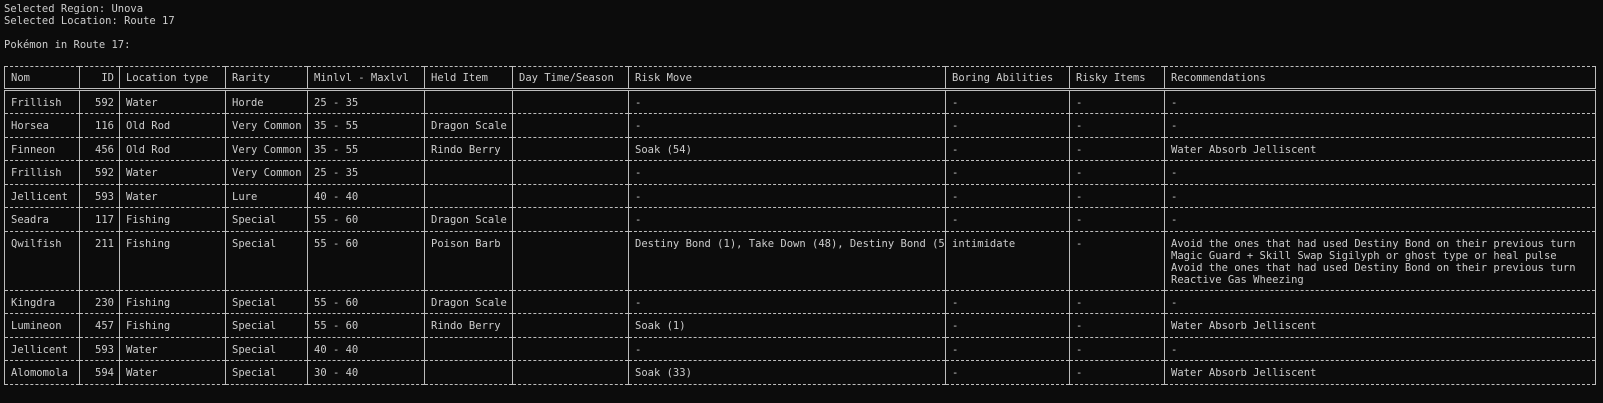 The height and width of the screenshot is (403, 1603). I want to click on column-header-location-type: Location type, so click(172, 78).